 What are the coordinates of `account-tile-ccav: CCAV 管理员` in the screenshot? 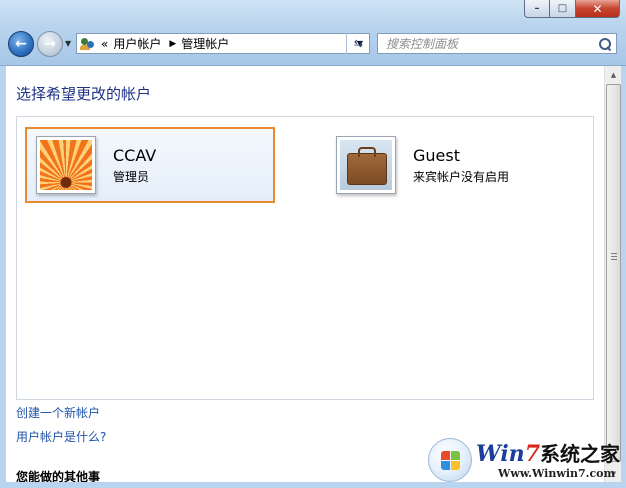 It's located at (150, 165).